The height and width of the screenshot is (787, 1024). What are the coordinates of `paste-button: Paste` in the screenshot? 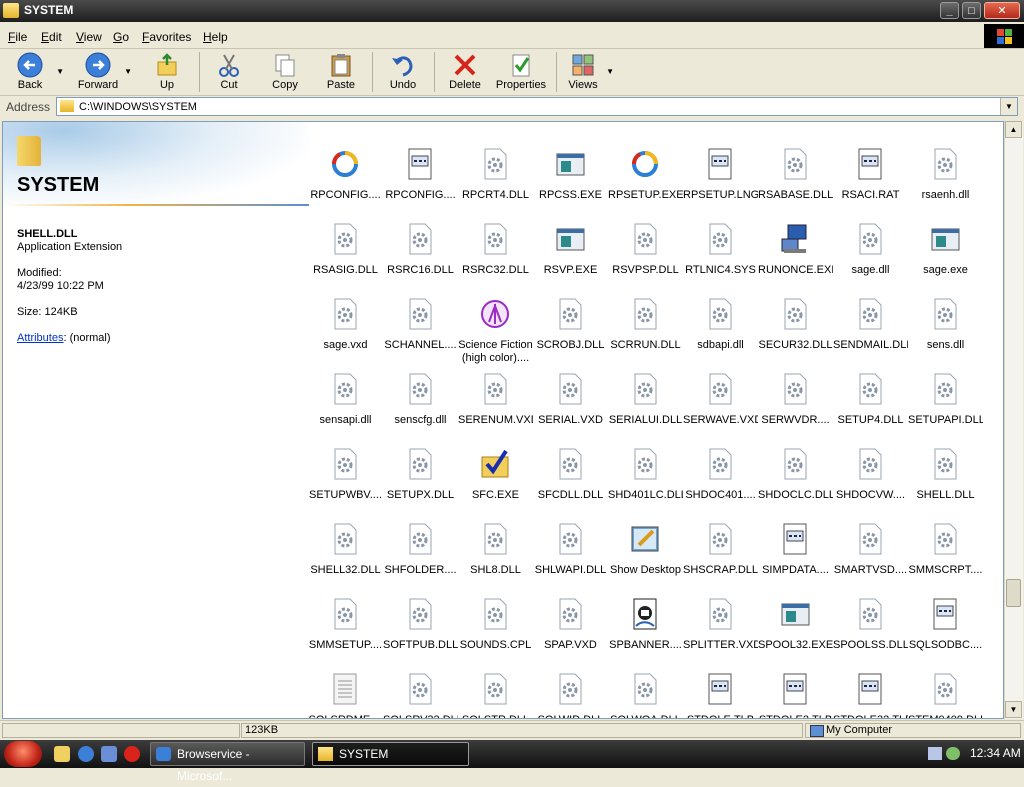 It's located at (341, 72).